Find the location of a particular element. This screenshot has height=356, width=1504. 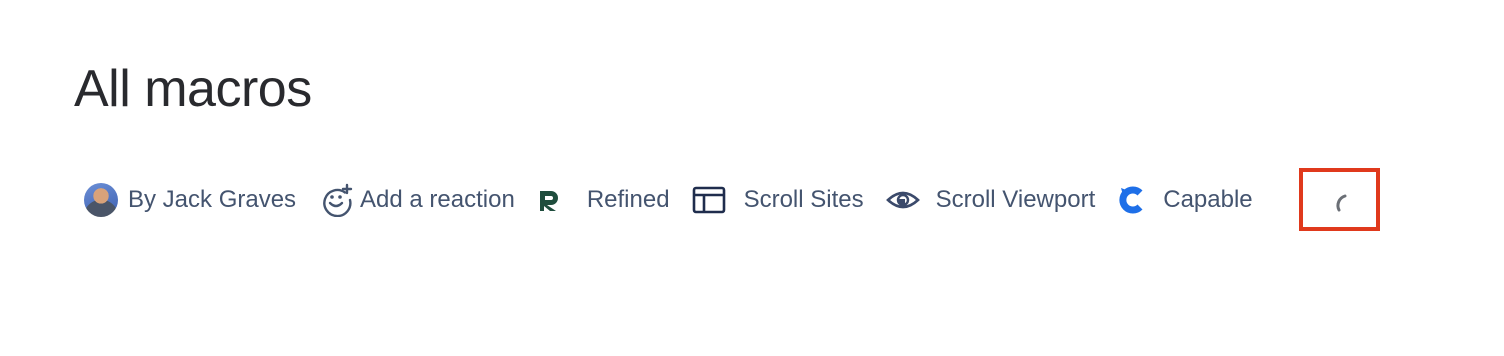

capable-logo-icon is located at coordinates (1131, 200).